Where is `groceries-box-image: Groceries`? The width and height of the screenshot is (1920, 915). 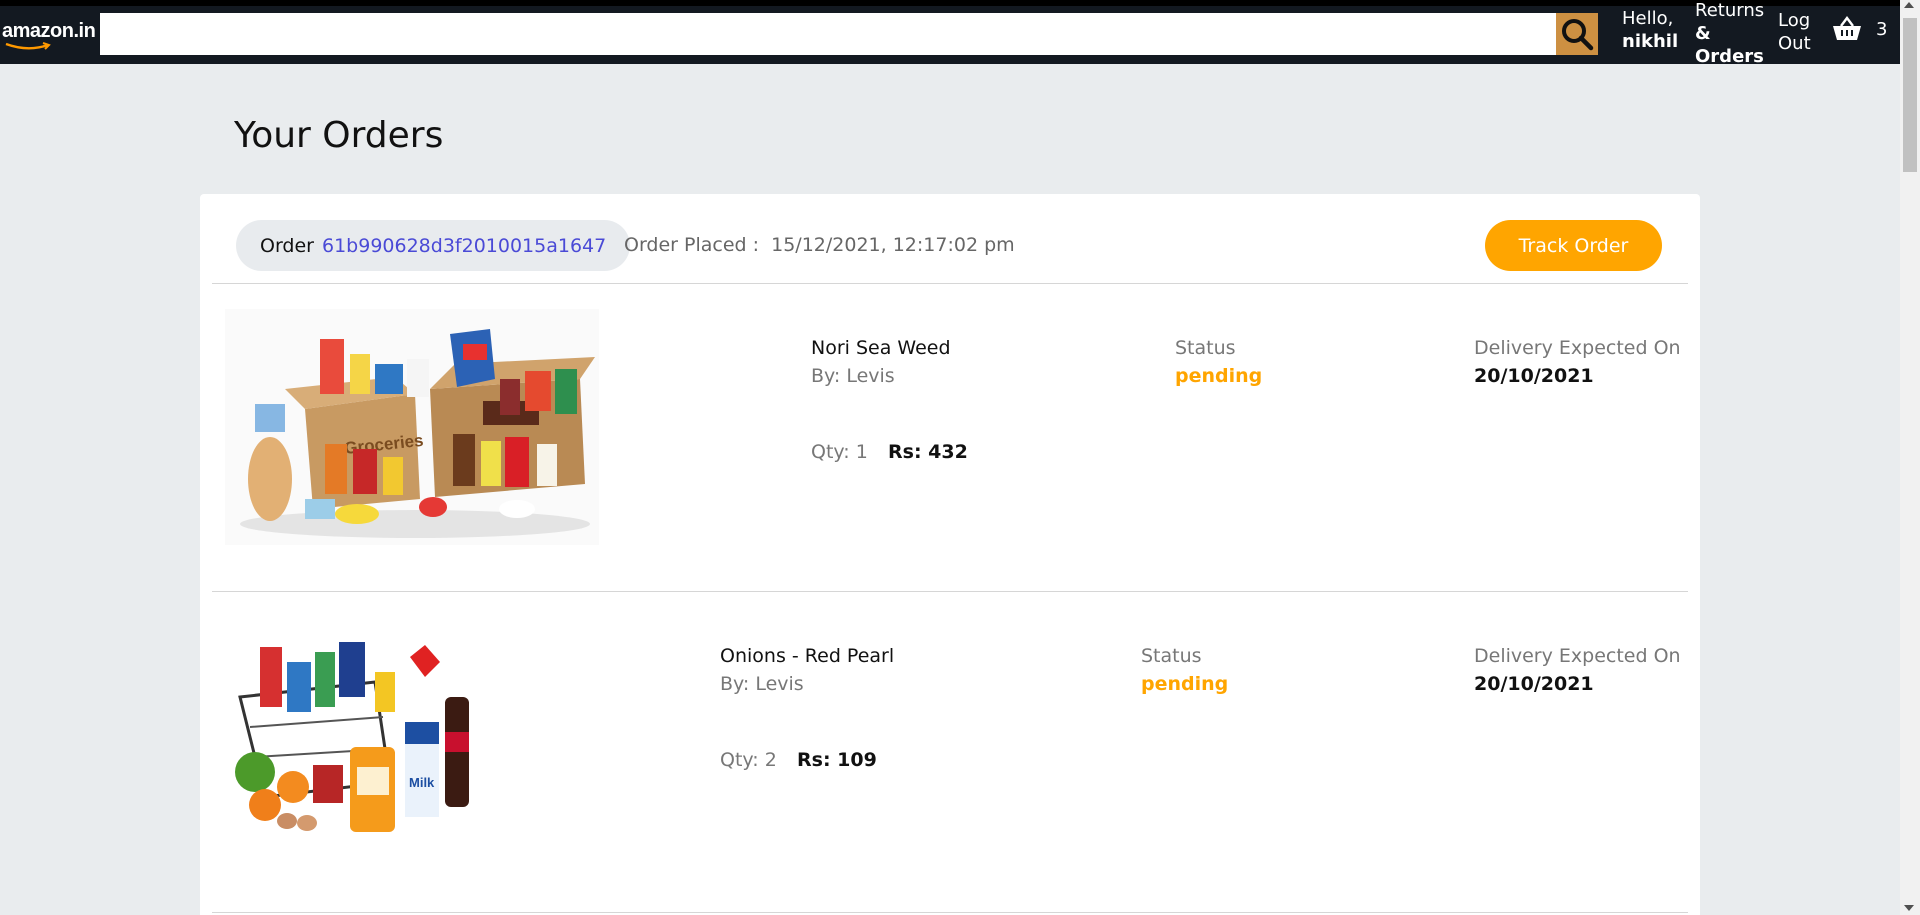
groceries-box-image: Groceries is located at coordinates (412, 427).